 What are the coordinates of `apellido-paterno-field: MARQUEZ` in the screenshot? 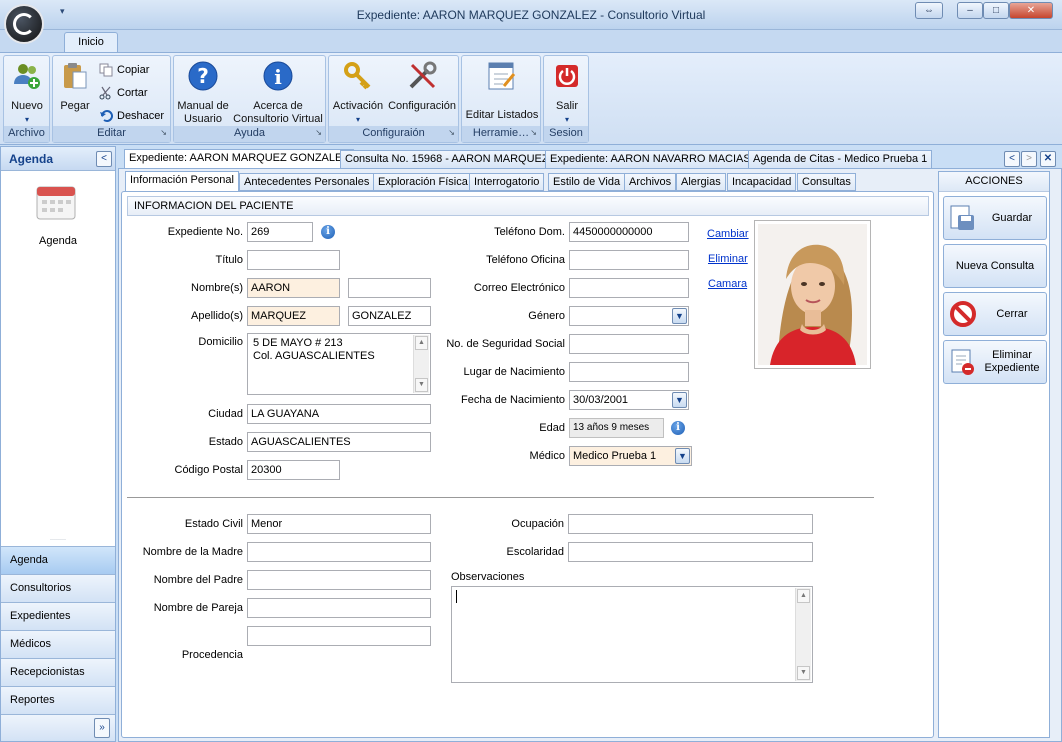 It's located at (293, 316).